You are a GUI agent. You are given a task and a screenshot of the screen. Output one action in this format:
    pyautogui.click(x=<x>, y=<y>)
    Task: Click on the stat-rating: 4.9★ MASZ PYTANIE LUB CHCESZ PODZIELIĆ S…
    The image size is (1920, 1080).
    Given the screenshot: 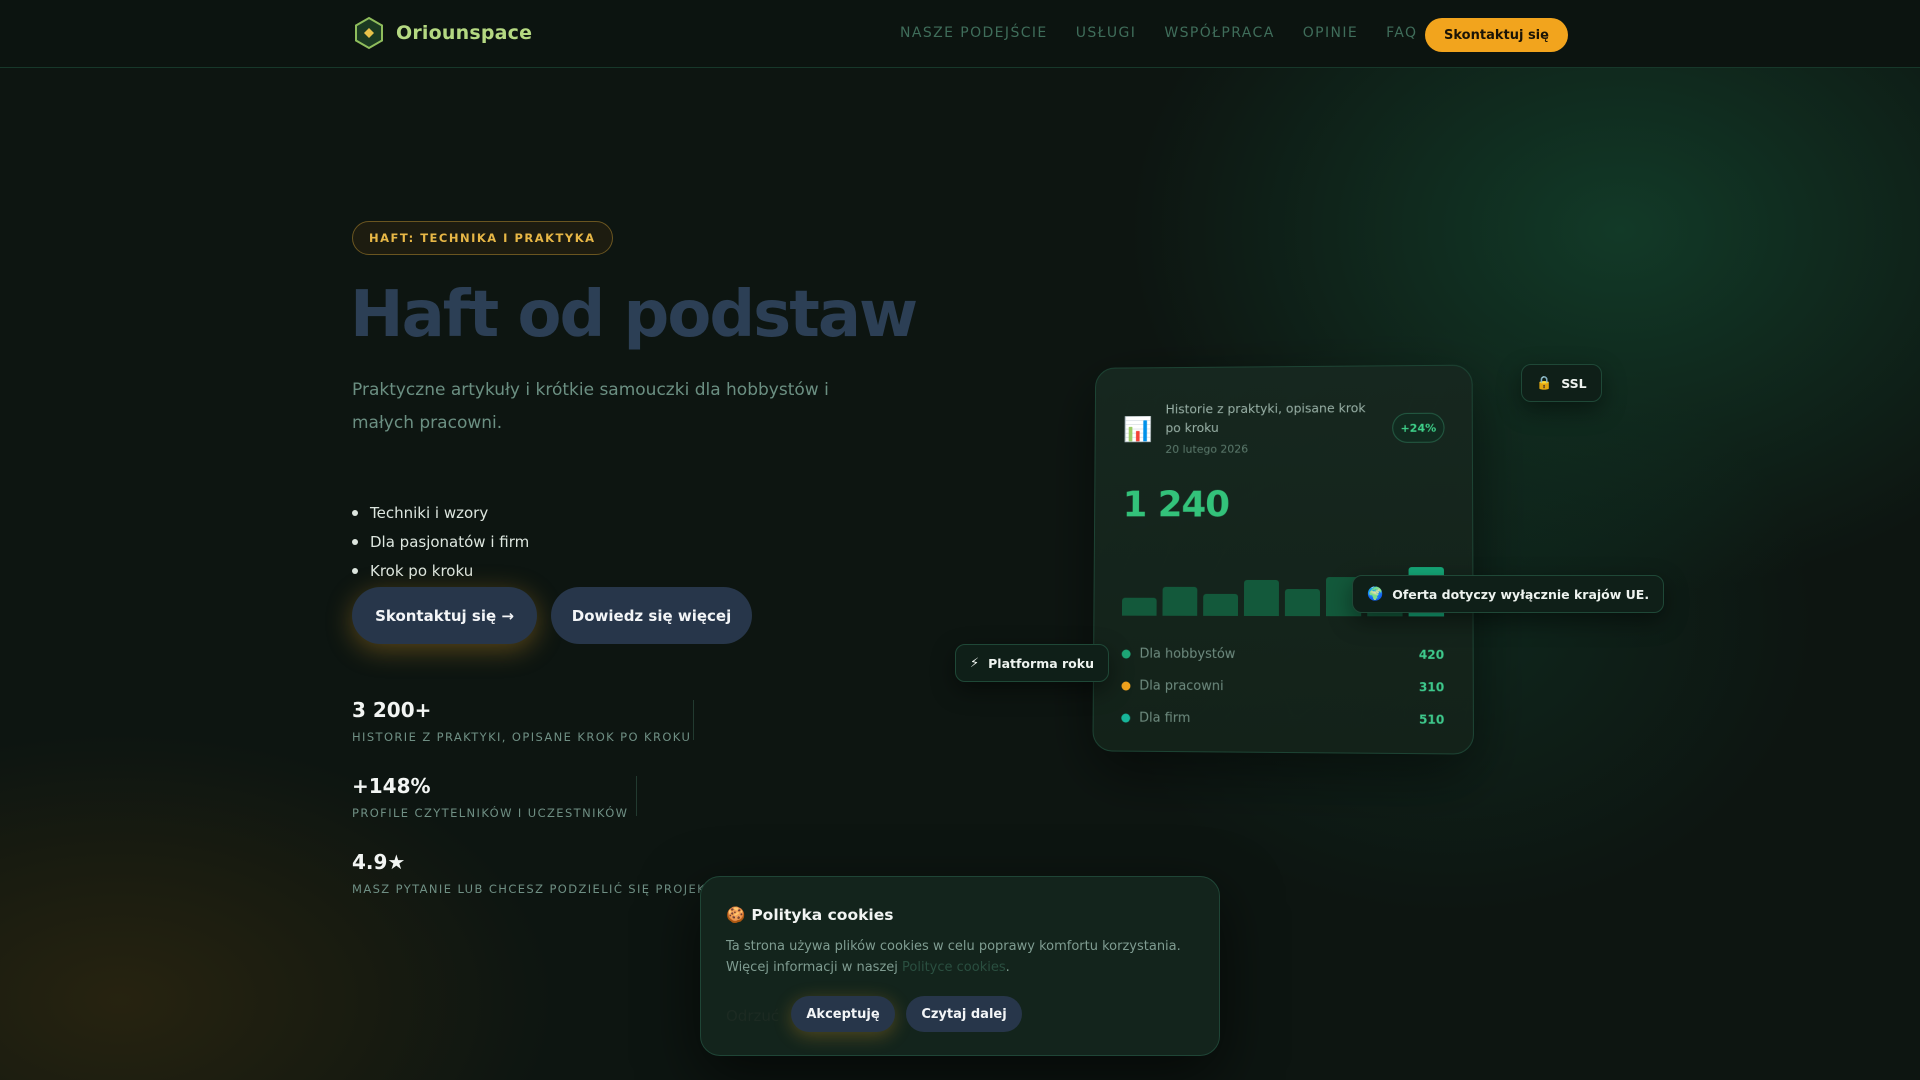 What is the action you would take?
    pyautogui.click(x=543, y=873)
    